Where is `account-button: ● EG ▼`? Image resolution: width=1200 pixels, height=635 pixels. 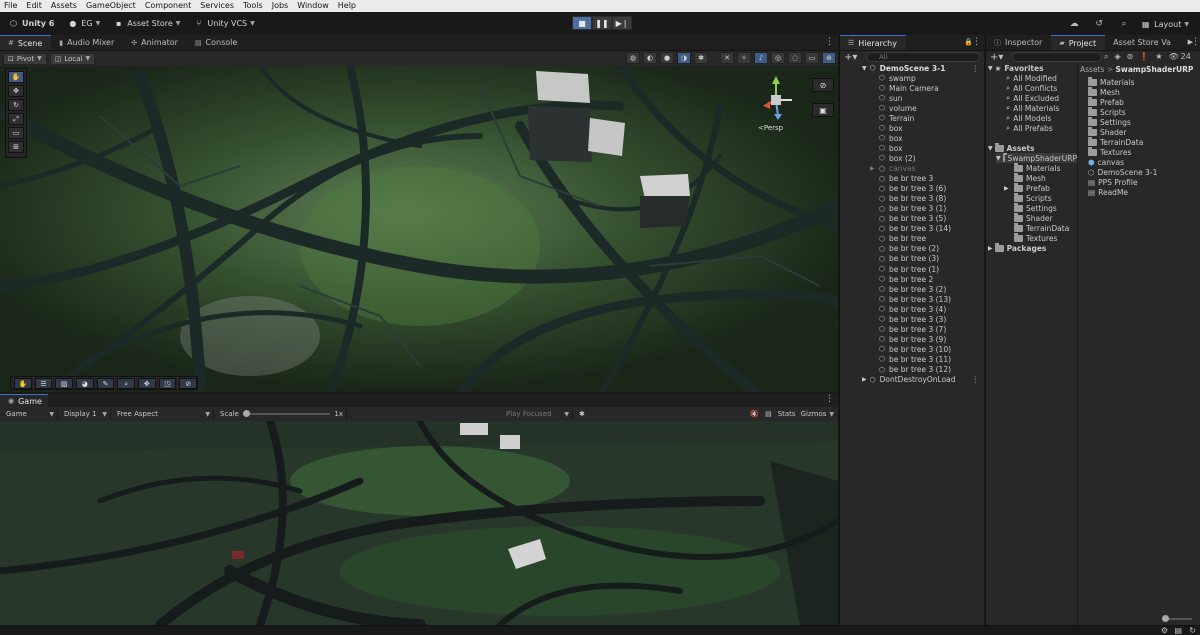 account-button: ● EG ▼ is located at coordinates (84, 24).